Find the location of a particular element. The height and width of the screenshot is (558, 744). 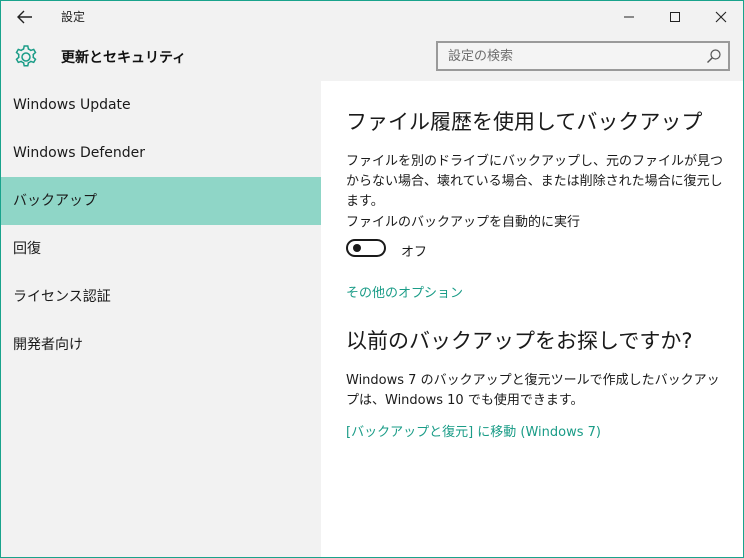

back-button is located at coordinates (25, 17).